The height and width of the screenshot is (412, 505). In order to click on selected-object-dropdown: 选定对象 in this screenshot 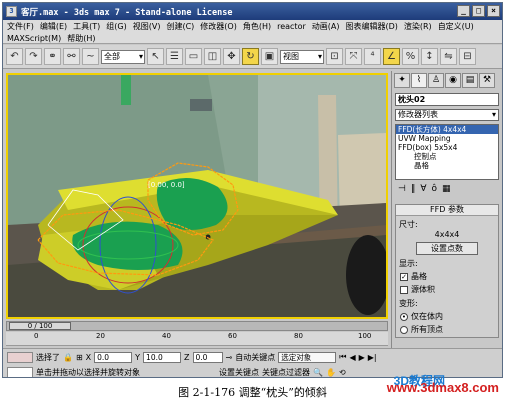, I will do `click(307, 357)`.